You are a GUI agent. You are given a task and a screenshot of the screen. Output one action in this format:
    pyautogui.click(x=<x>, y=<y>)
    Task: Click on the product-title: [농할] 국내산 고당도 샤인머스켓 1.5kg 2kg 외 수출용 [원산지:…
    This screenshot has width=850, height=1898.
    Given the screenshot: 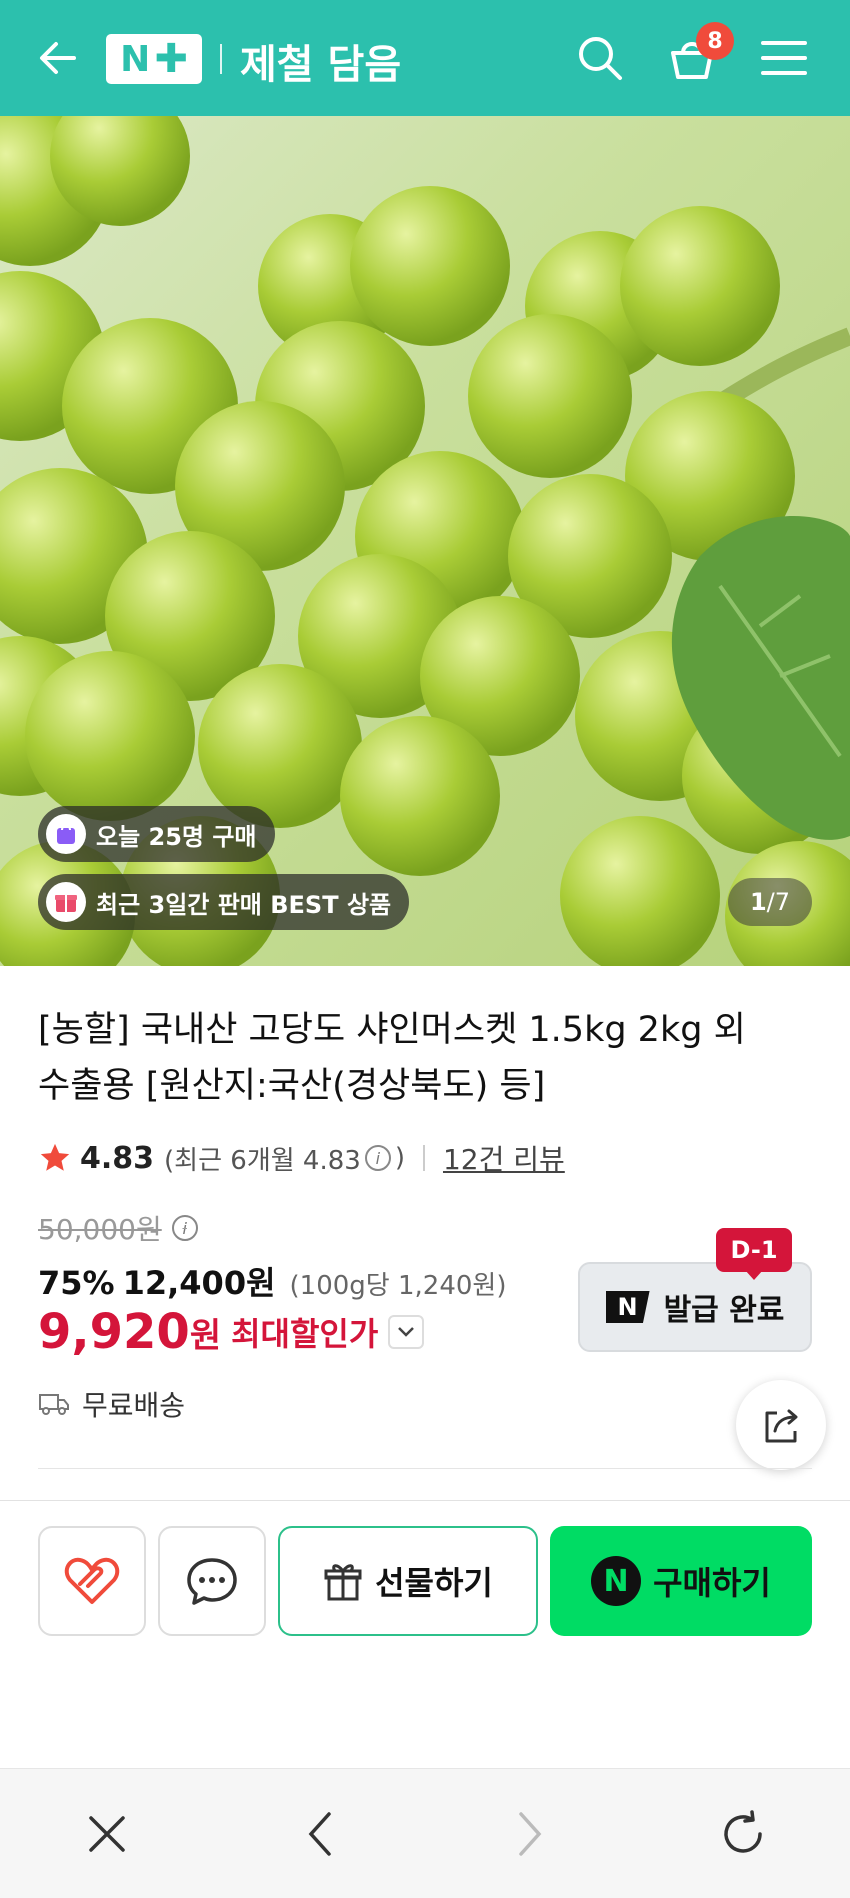 What is the action you would take?
    pyautogui.click(x=392, y=1058)
    